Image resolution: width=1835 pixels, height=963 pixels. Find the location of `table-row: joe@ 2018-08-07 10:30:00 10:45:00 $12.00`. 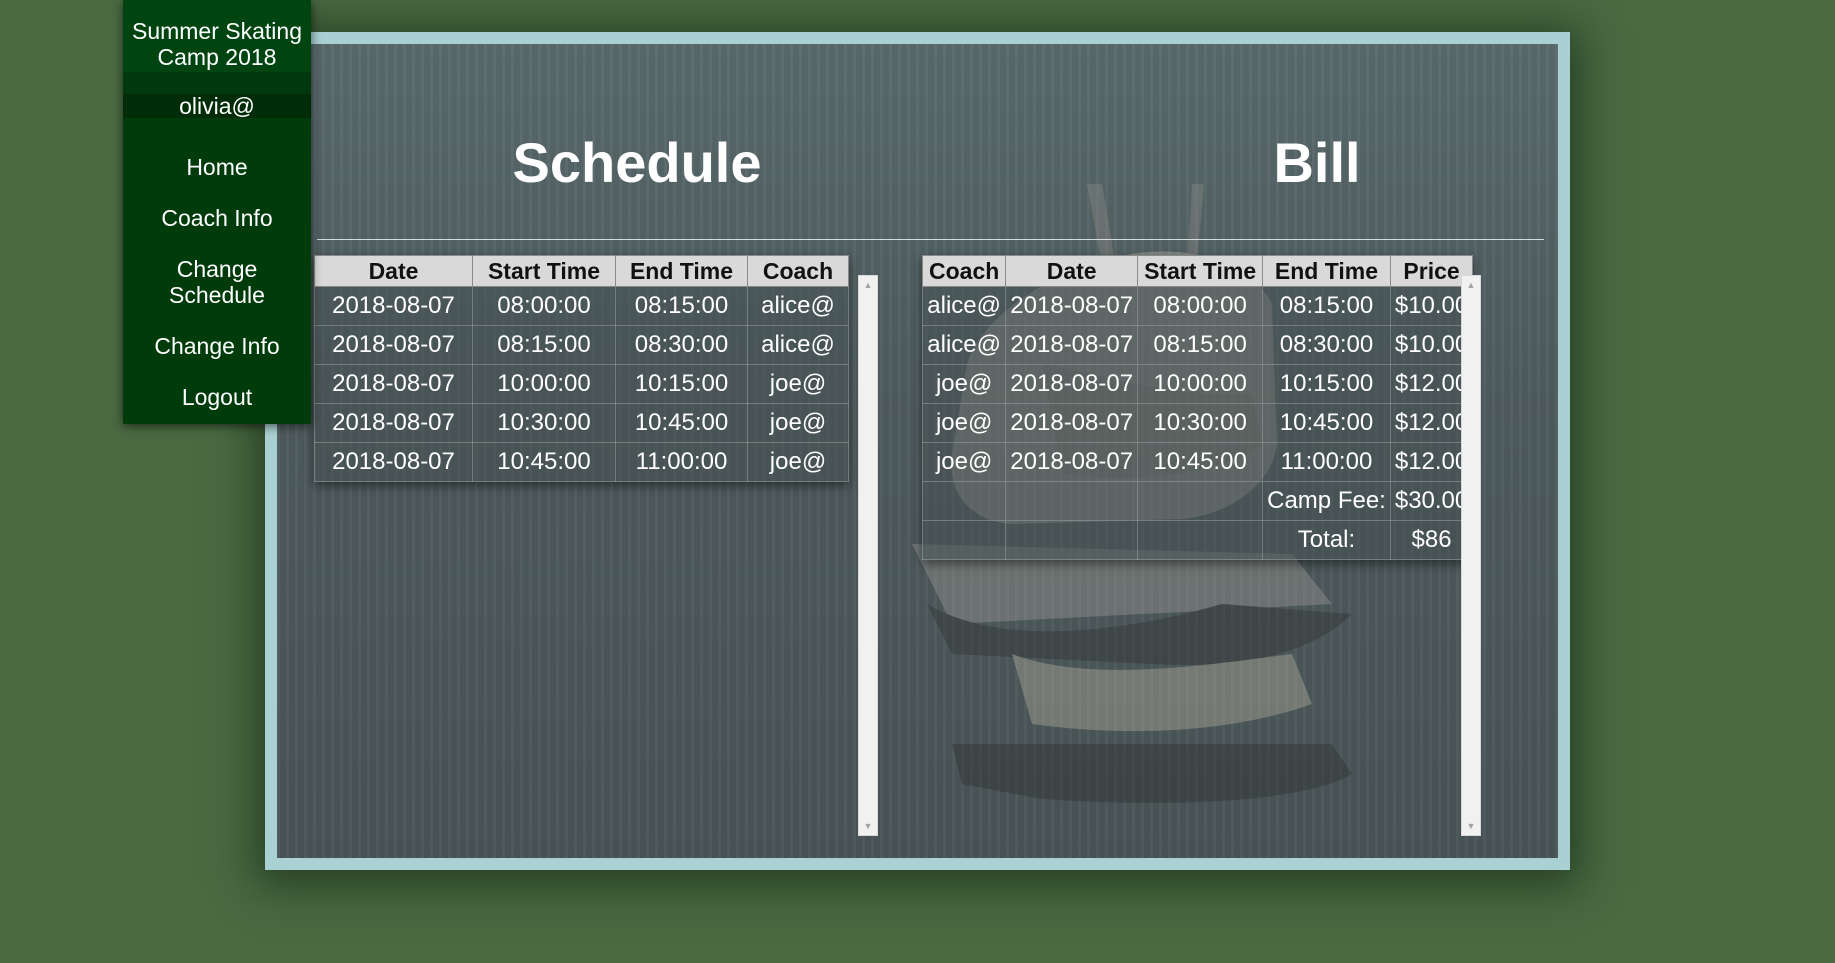

table-row: joe@ 2018-08-07 10:30:00 10:45:00 $12.00 is located at coordinates (1197, 423).